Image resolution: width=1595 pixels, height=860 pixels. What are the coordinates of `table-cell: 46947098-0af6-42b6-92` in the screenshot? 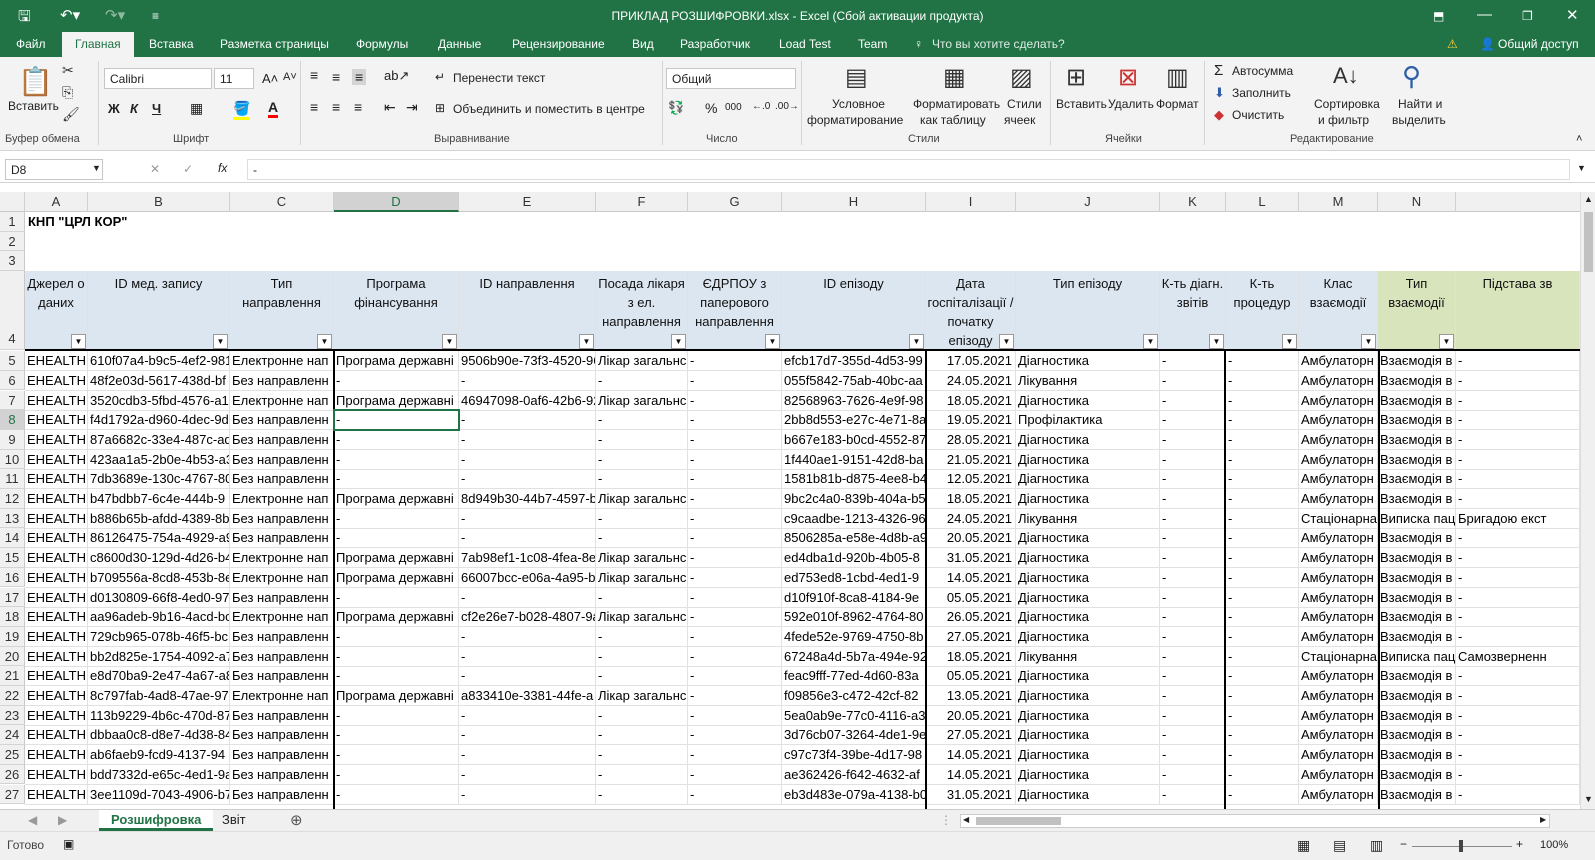 It's located at (527, 400).